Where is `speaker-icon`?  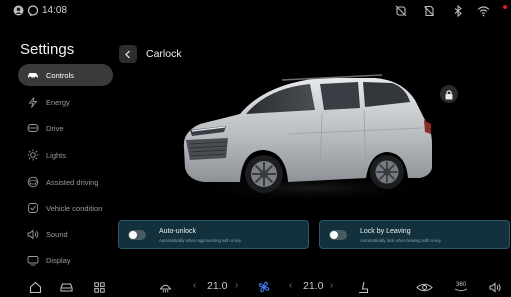 speaker-icon is located at coordinates (33, 234).